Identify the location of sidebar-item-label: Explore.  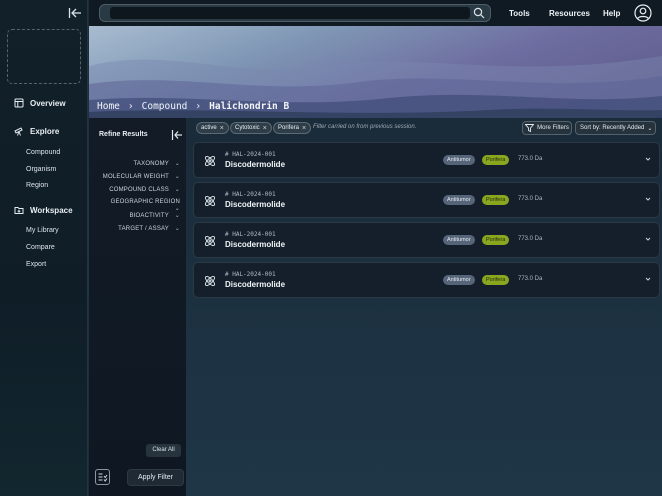
(45, 131).